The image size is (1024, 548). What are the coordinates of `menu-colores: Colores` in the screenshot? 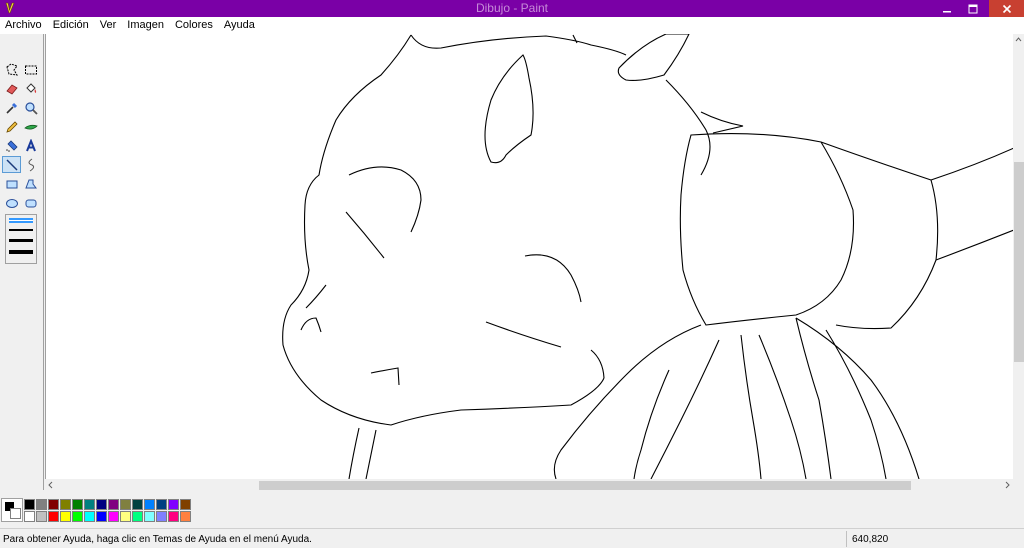 It's located at (194, 25).